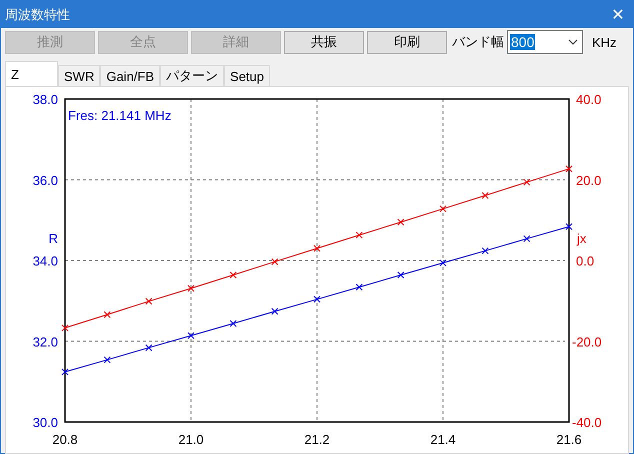 Image resolution: width=634 pixels, height=454 pixels. I want to click on bandwidth-label: バンド幅, so click(478, 42).